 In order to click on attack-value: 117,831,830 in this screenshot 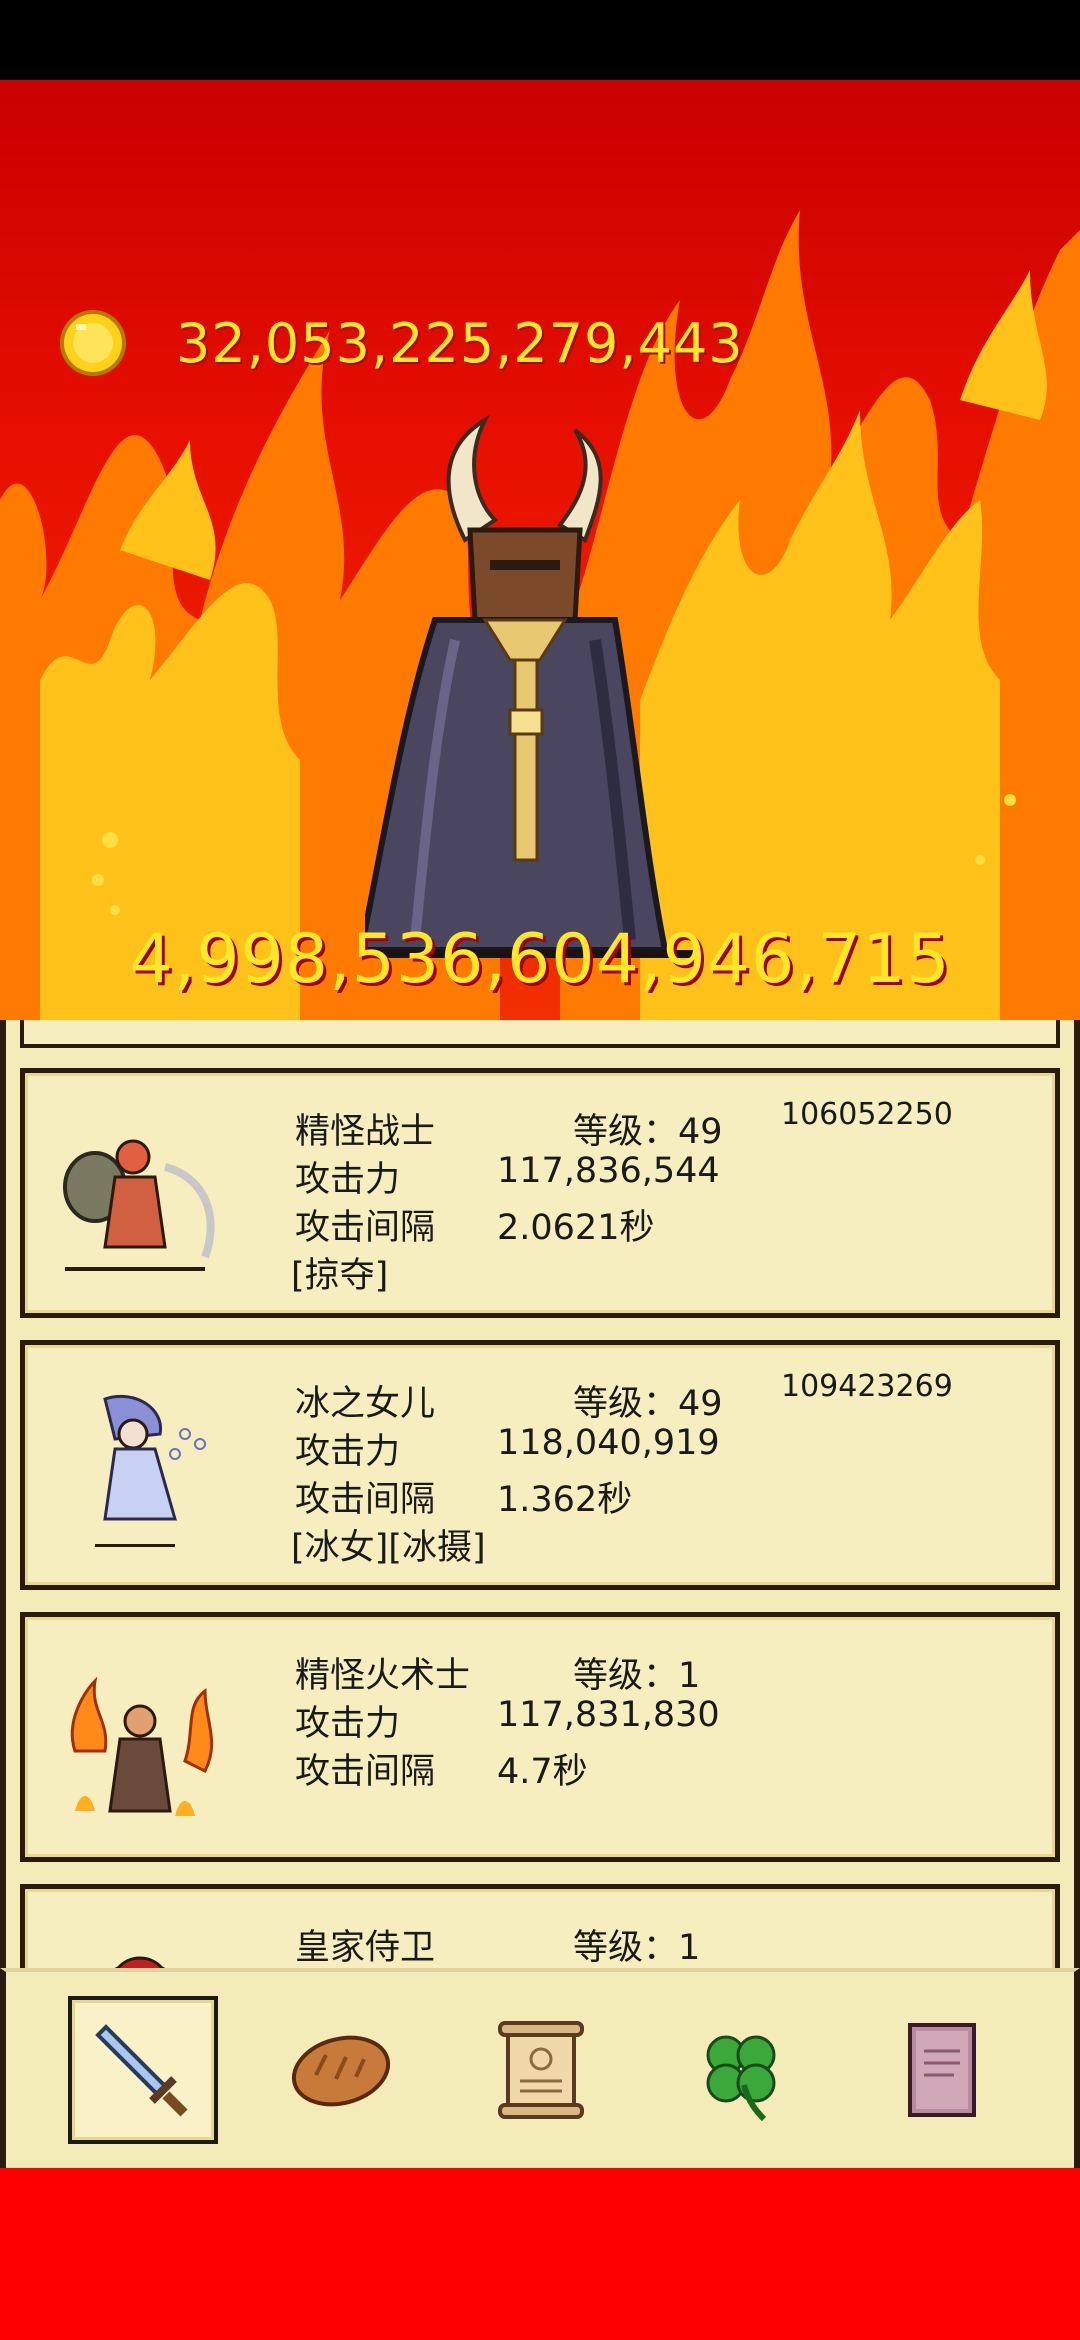, I will do `click(608, 1715)`.